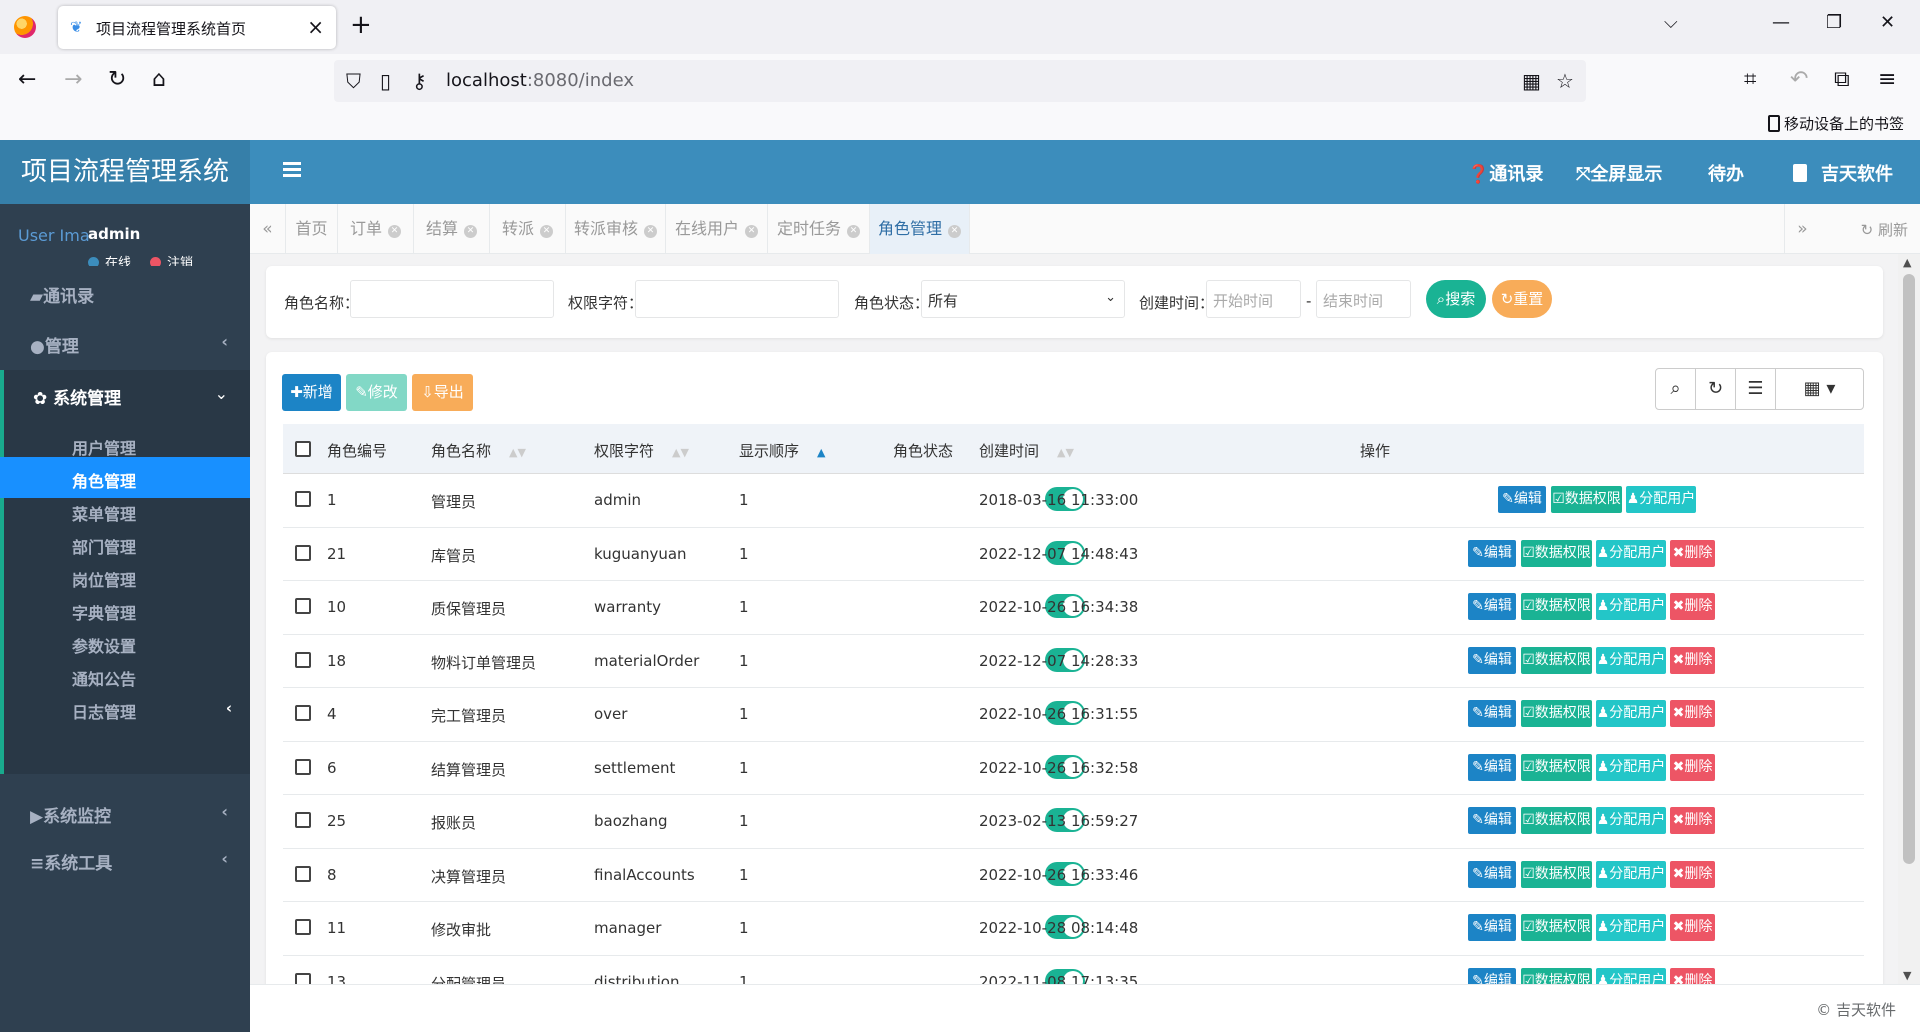  I want to click on refresh-table-icon: ↻, so click(1716, 389).